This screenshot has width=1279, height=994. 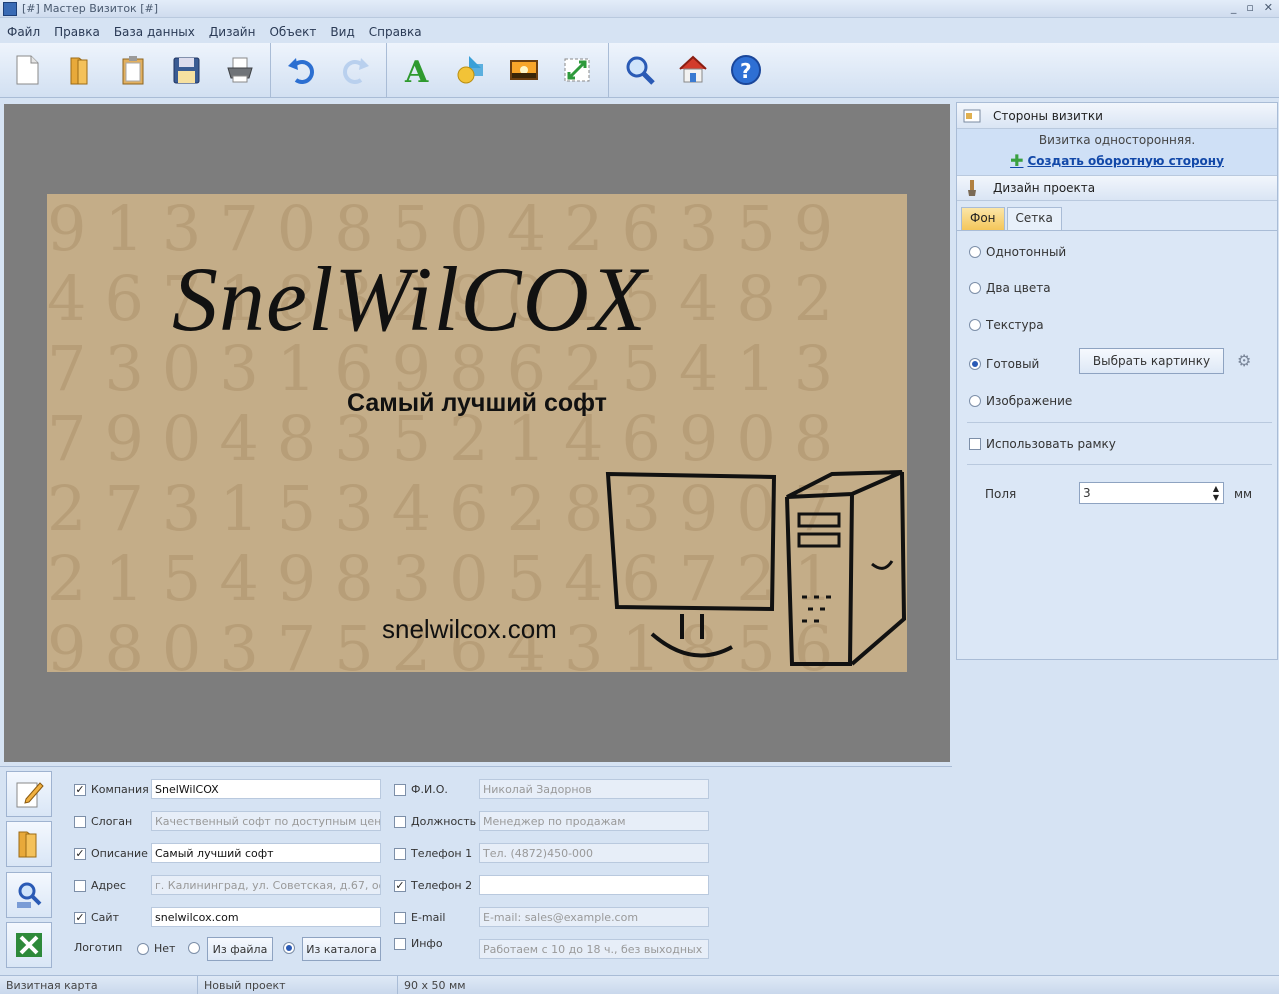 I want to click on tab-background: Фон, so click(x=983, y=218).